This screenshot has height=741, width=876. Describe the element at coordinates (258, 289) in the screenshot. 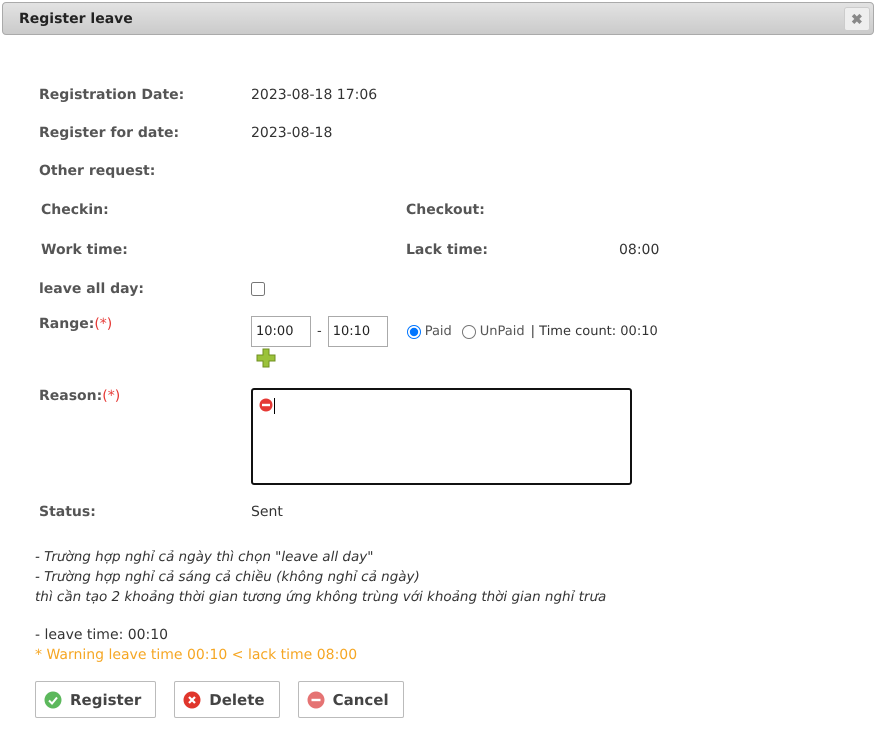

I see `leave-all-day-checkbox` at that location.